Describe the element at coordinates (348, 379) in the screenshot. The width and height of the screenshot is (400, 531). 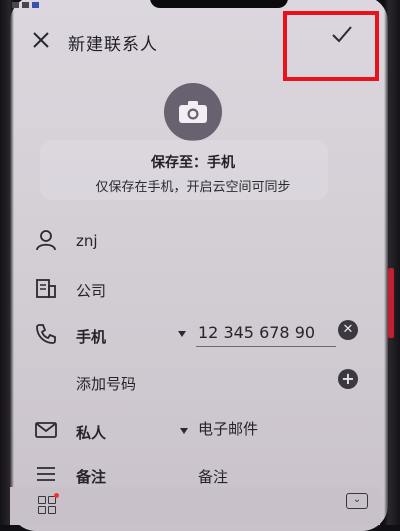
I see `plus-icon: +` at that location.